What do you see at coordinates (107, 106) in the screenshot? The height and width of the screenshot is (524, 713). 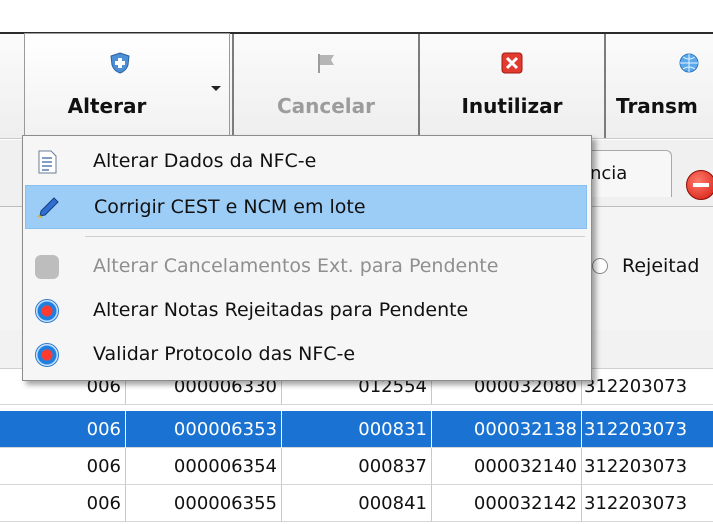 I see `alterar-label: Alterar` at bounding box center [107, 106].